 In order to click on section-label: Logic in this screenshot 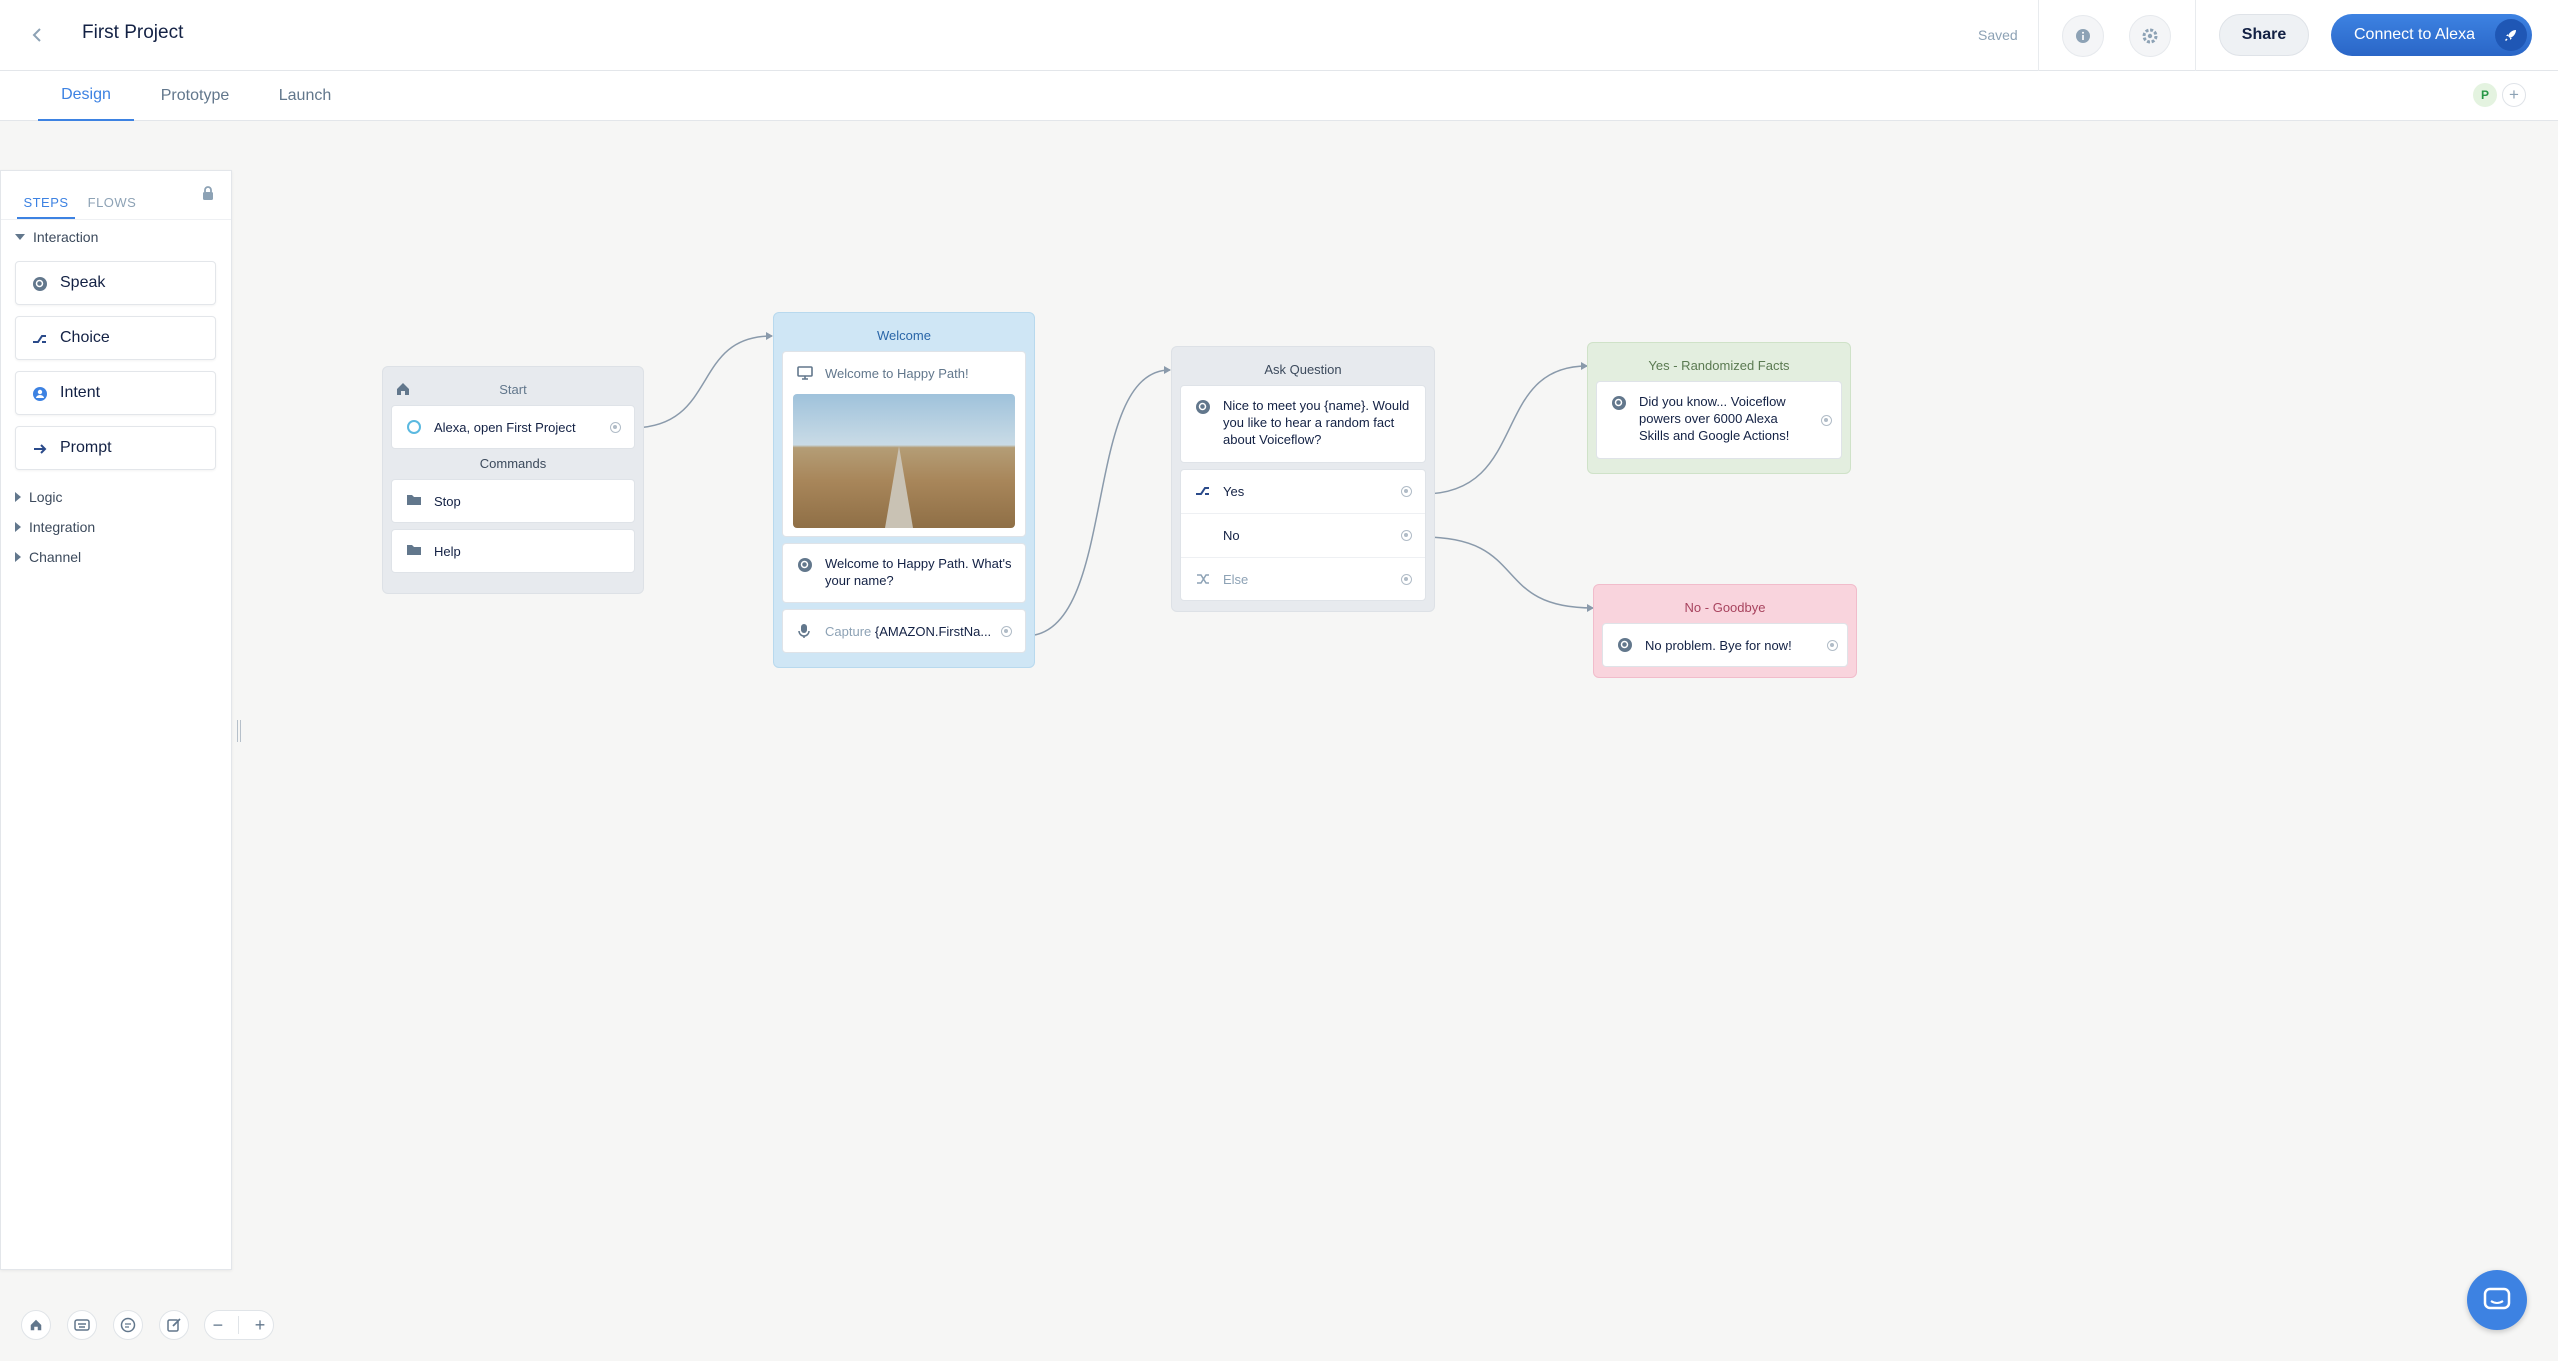, I will do `click(46, 497)`.